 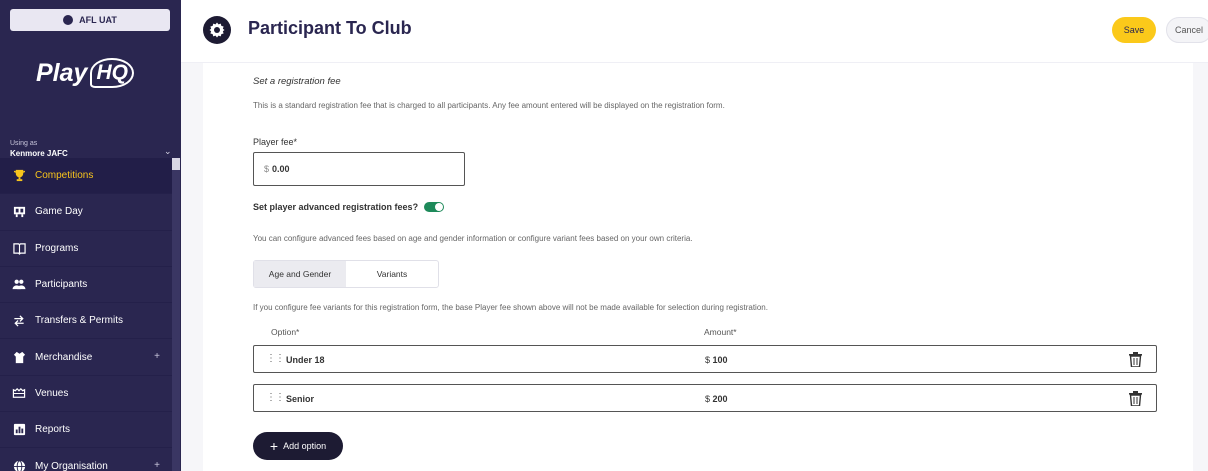 I want to click on playhq-logo: Play HQ, so click(x=85, y=73).